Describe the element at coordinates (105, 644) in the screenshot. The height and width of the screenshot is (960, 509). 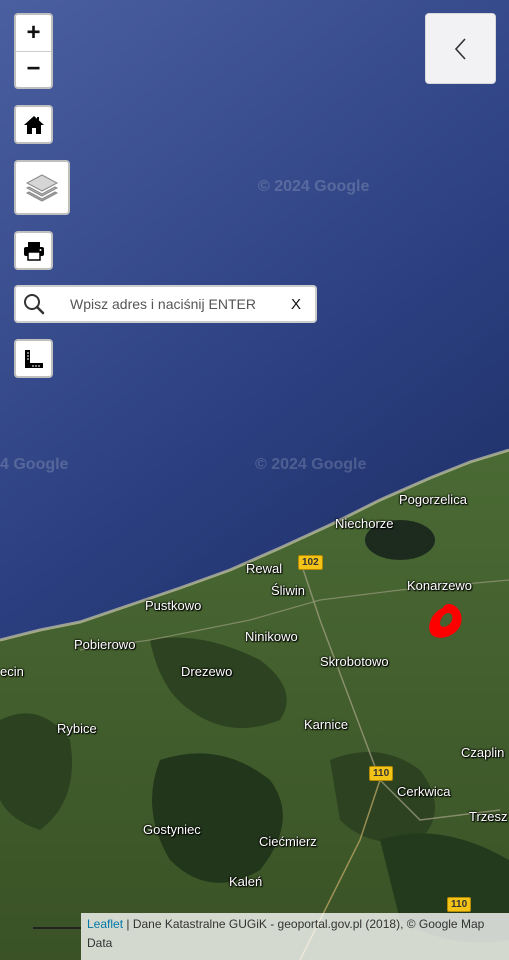
I see `place-label: Pobierowo` at that location.